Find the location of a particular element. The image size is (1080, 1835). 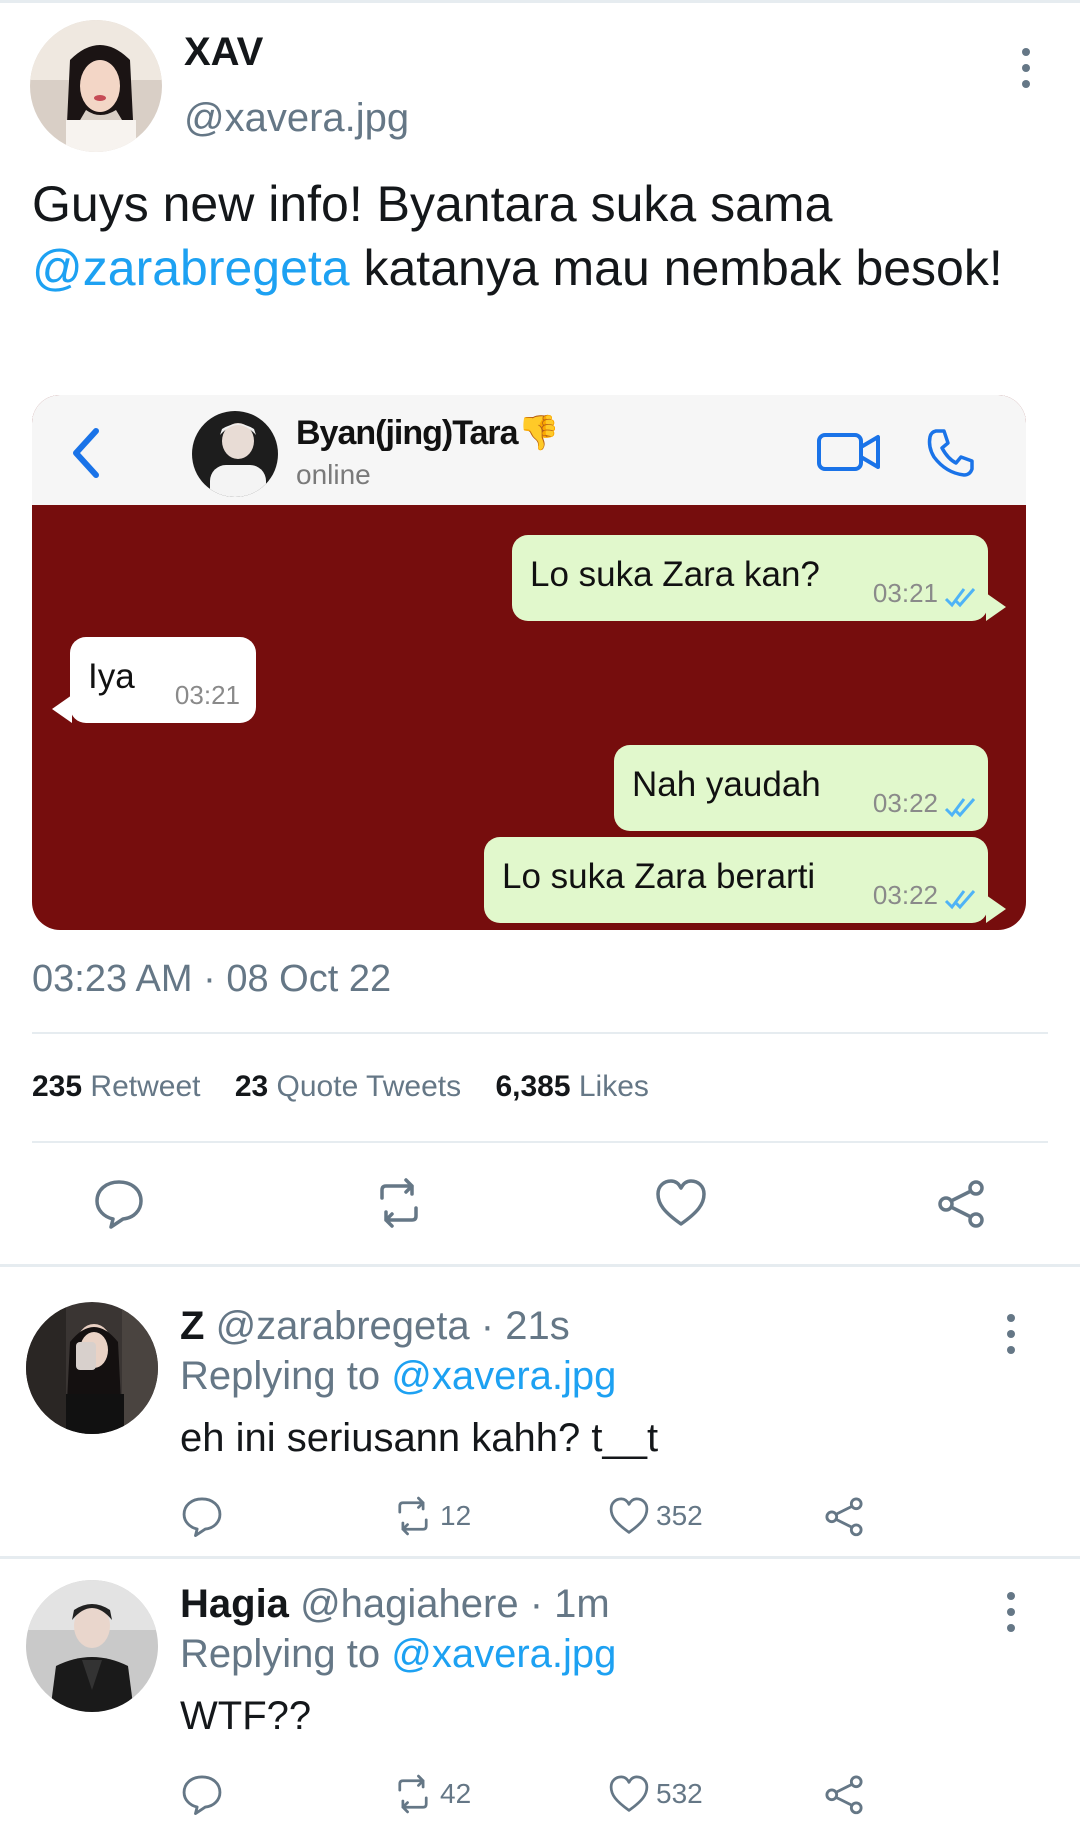

author-handle: @xavera.jpg is located at coordinates (296, 118).